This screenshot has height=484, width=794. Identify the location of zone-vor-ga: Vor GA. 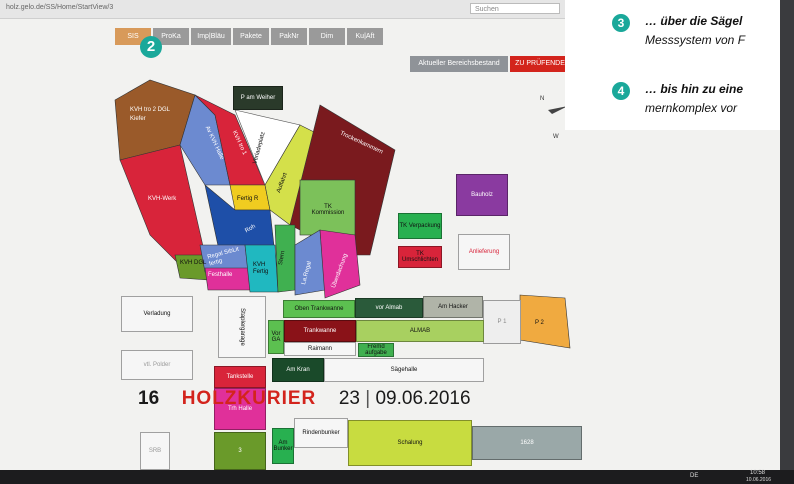
(276, 337).